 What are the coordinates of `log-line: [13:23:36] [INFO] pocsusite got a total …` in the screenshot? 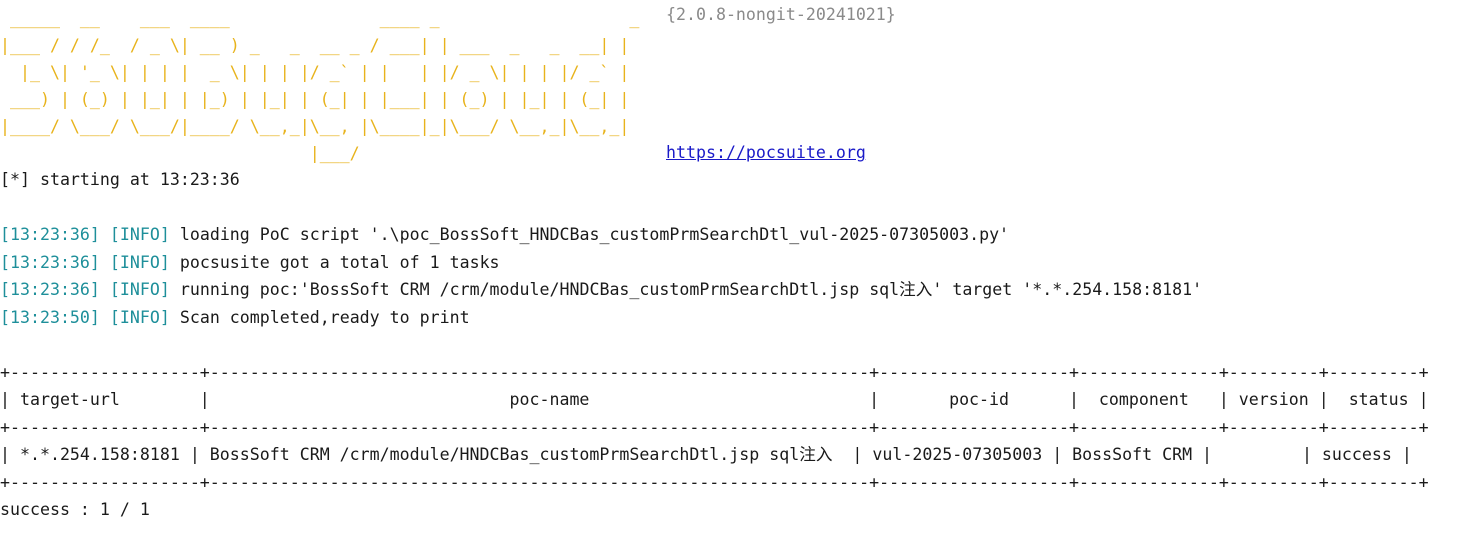 It's located at (250, 263).